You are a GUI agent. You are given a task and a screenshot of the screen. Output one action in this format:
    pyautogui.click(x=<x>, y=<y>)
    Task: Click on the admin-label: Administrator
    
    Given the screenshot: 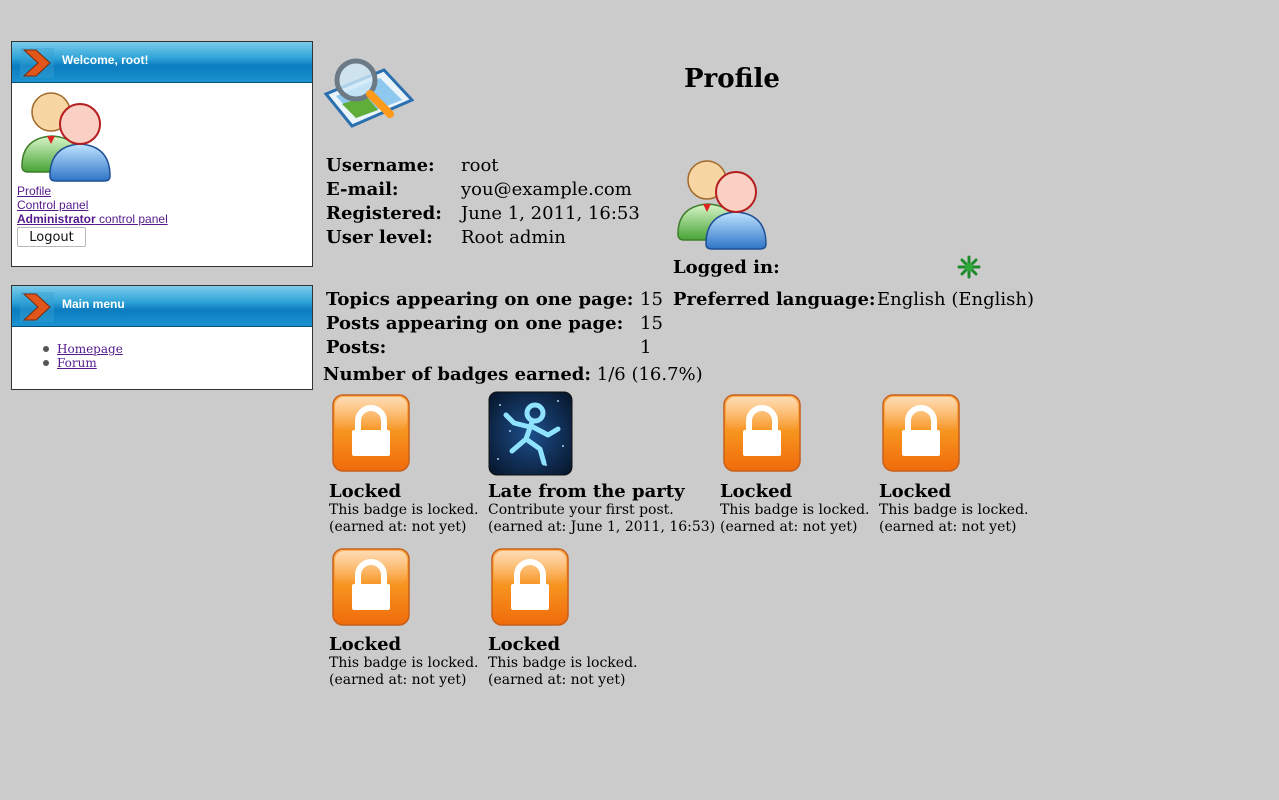 What is the action you would take?
    pyautogui.click(x=56, y=219)
    